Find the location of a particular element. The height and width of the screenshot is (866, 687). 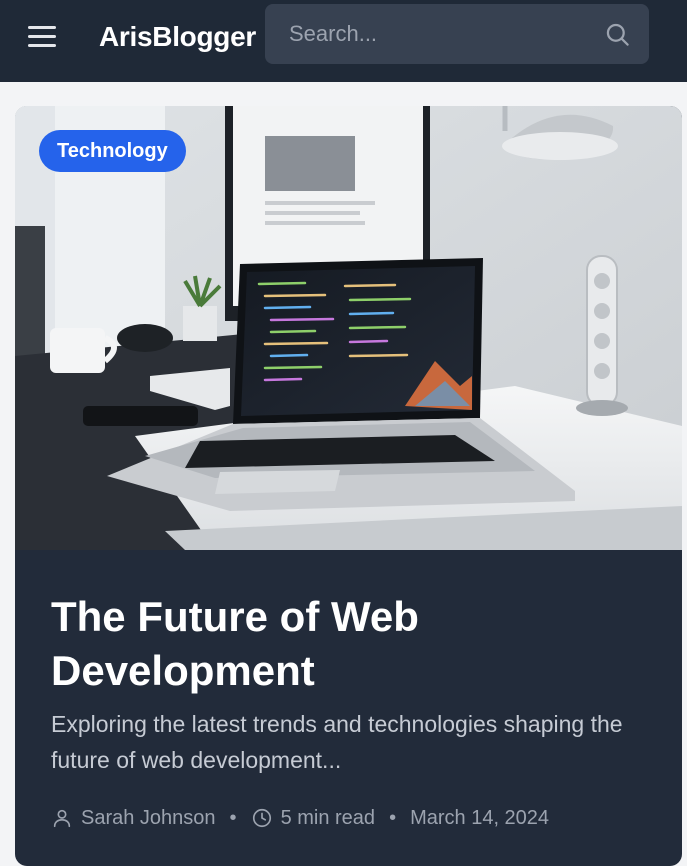

post-date: March 14, 2024 is located at coordinates (480, 817).